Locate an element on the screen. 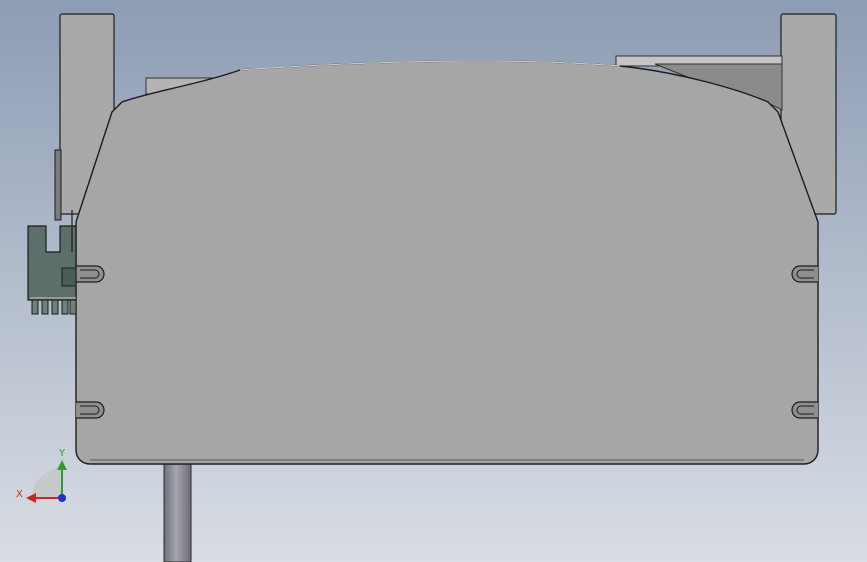 This screenshot has width=867, height=562. mounting-slot-left-lower is located at coordinates (90, 410).